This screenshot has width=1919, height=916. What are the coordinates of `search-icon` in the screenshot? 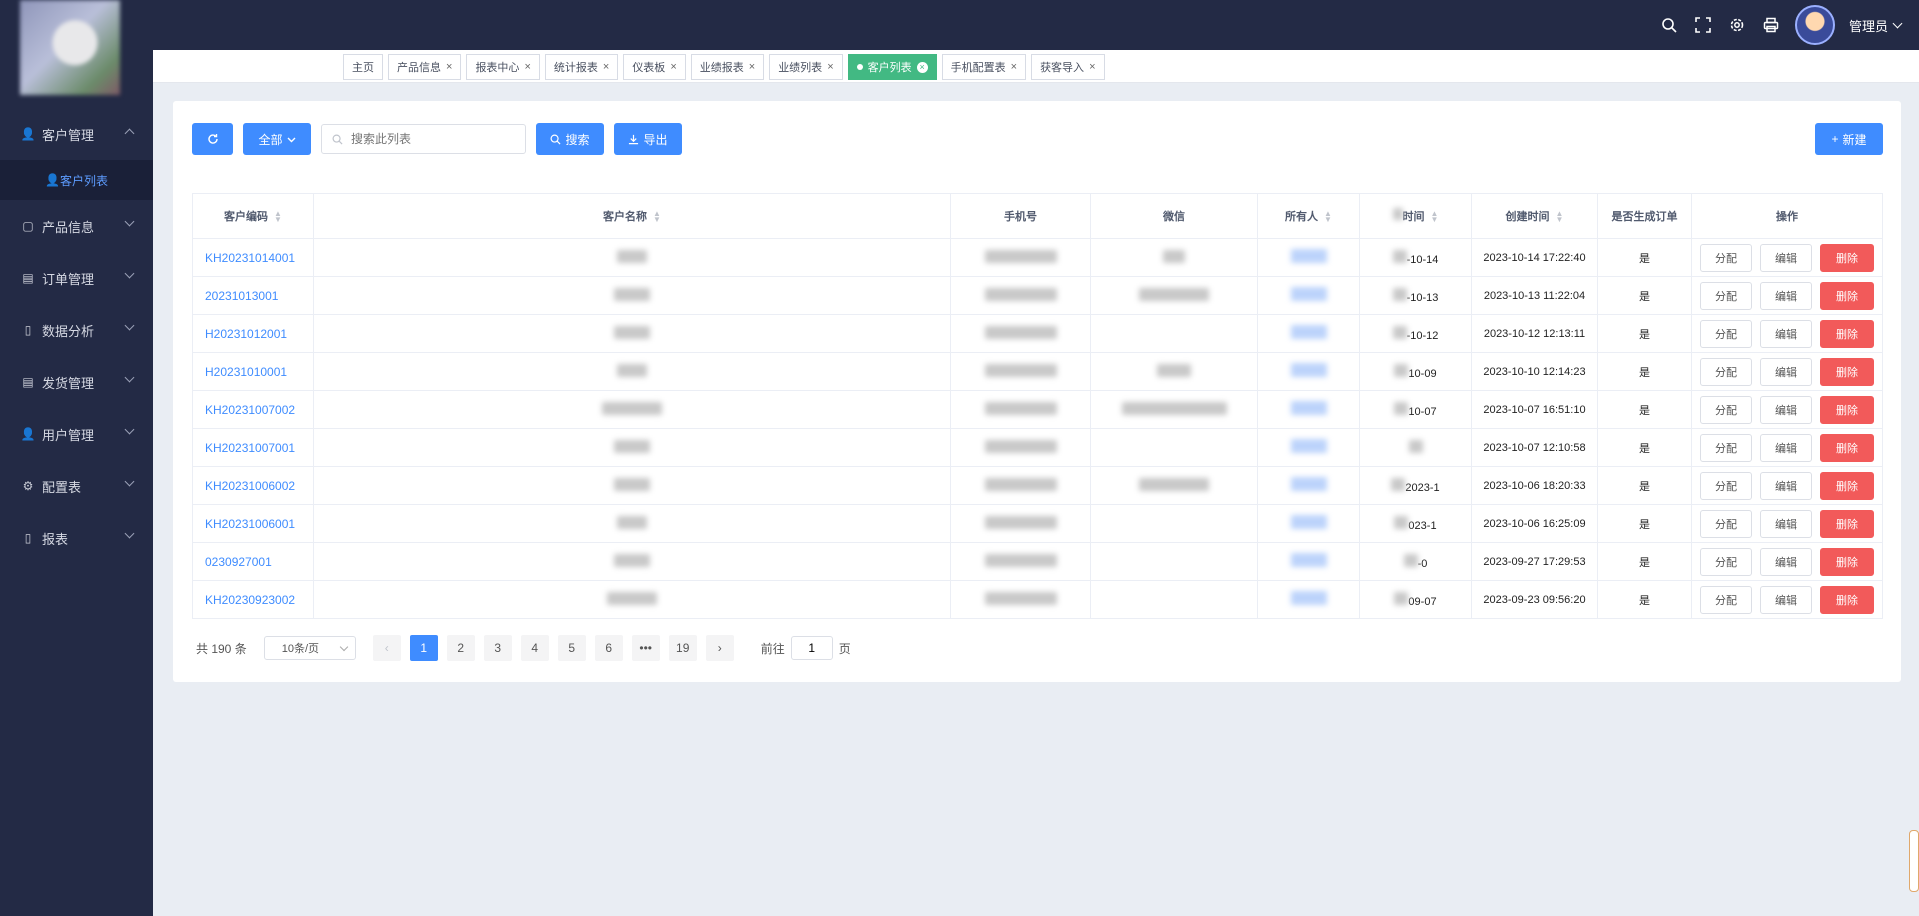 It's located at (1669, 25).